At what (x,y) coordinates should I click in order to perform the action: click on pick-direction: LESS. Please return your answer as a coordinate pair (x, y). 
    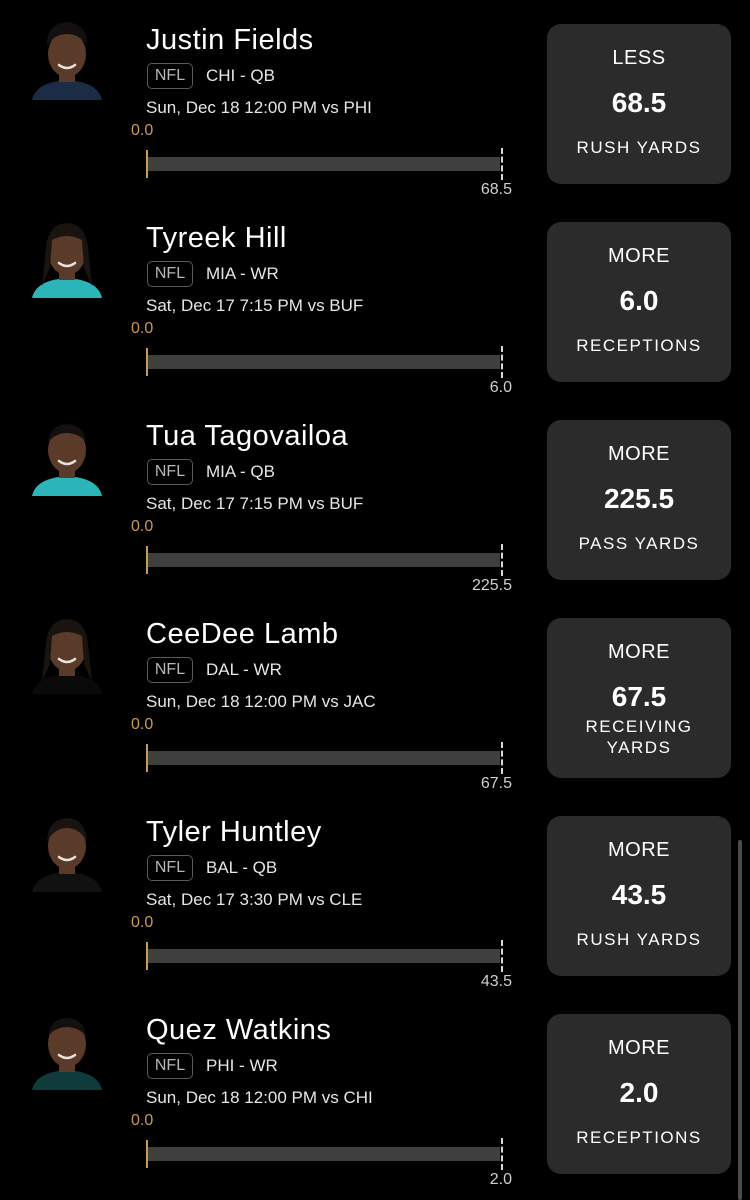
    Looking at the image, I should click on (639, 58).